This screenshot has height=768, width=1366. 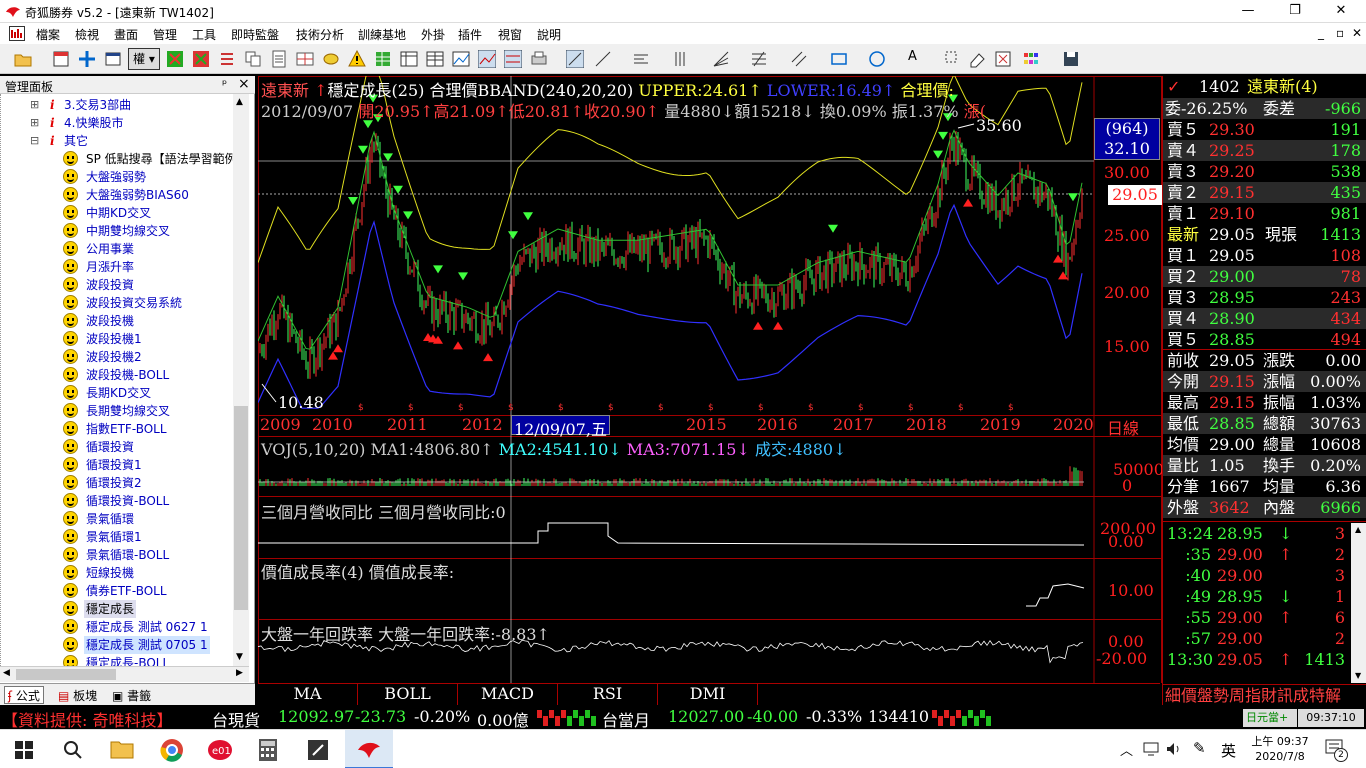 I want to click on formula-item: 公用事業, so click(x=116, y=249).